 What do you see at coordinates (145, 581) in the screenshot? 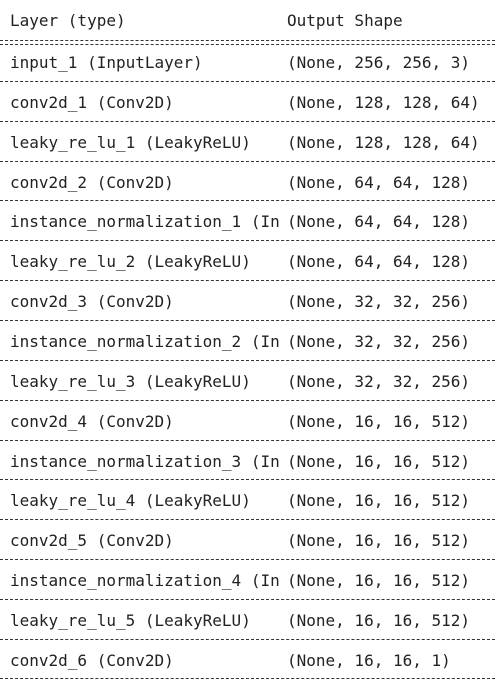
I see `layer-name-cell: instance_normalization_4 (In` at bounding box center [145, 581].